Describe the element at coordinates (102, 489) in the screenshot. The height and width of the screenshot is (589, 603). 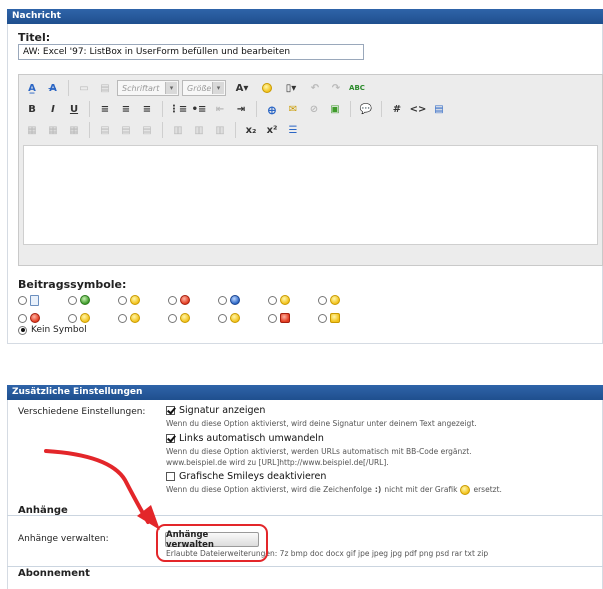
I see `annotation-arrow` at that location.